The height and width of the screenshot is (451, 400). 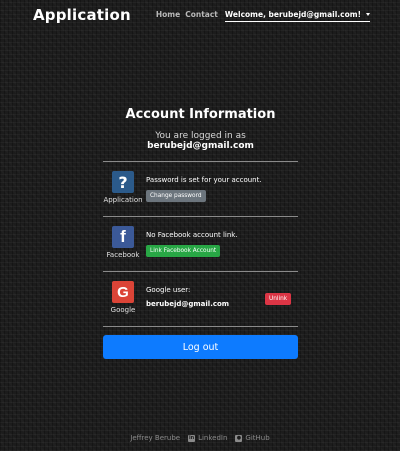 What do you see at coordinates (168, 14) in the screenshot?
I see `nav-link-home: Home` at bounding box center [168, 14].